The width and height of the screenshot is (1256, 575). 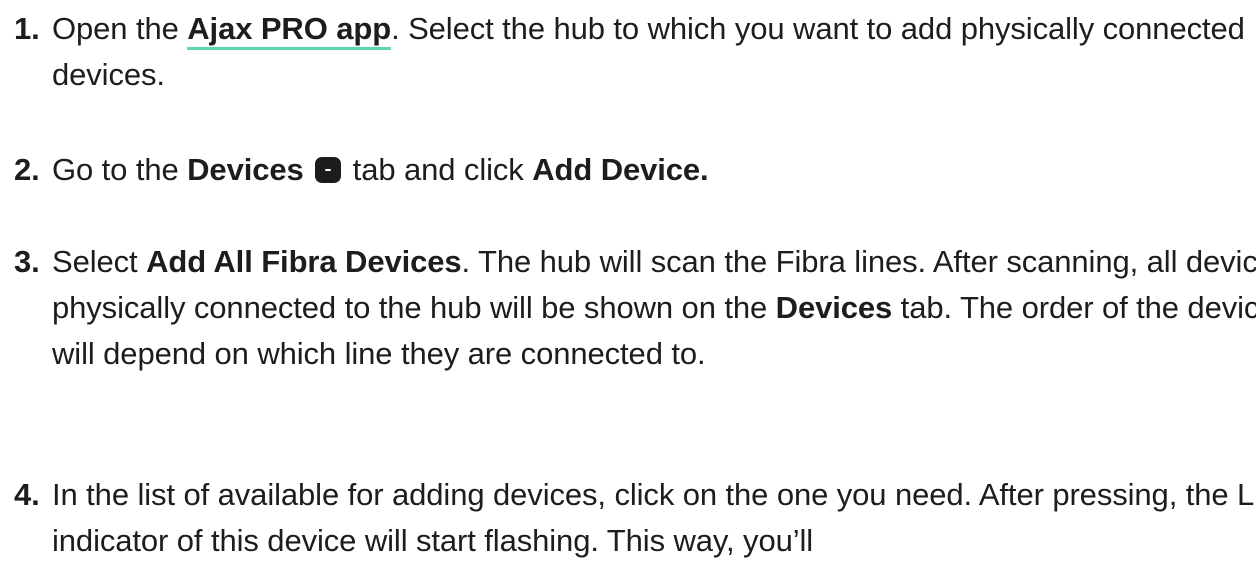 I want to click on ajax-pro-app-link: Ajax PRO app, so click(x=289, y=30).